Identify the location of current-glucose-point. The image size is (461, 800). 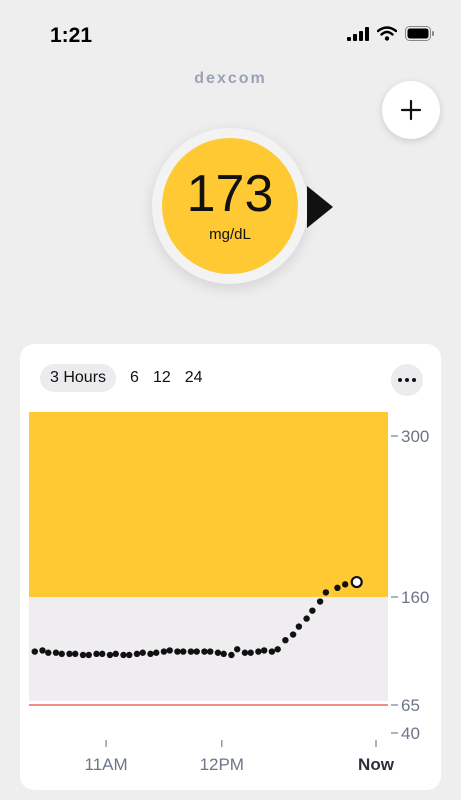
(356, 582).